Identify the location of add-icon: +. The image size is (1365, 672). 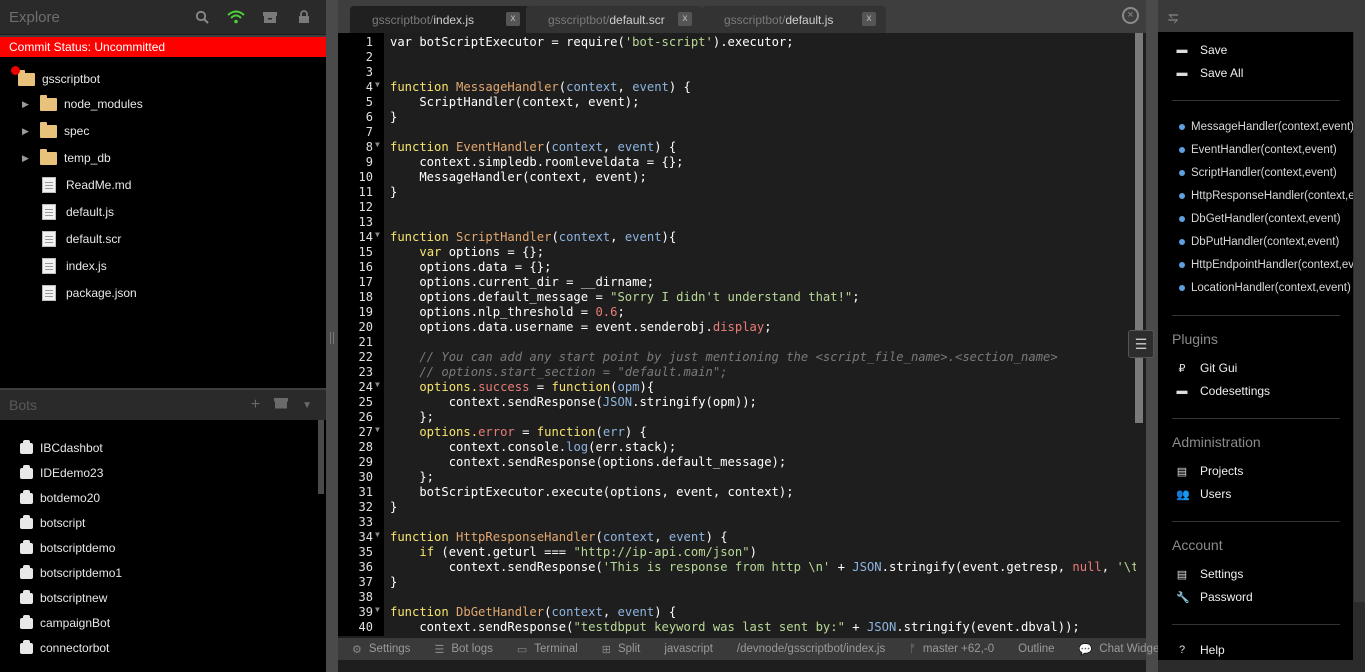
(255, 405).